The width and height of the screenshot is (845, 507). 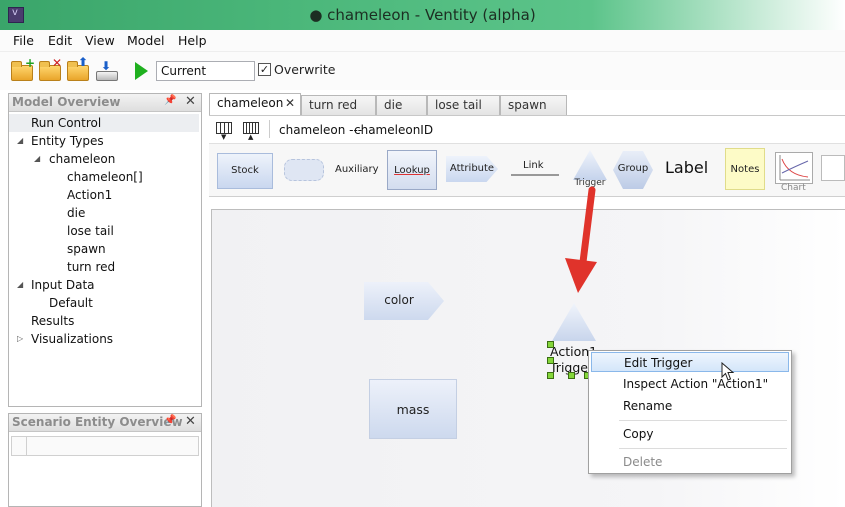 What do you see at coordinates (422, 41) in the screenshot?
I see `menu-bar: File Edit View Model Help` at bounding box center [422, 41].